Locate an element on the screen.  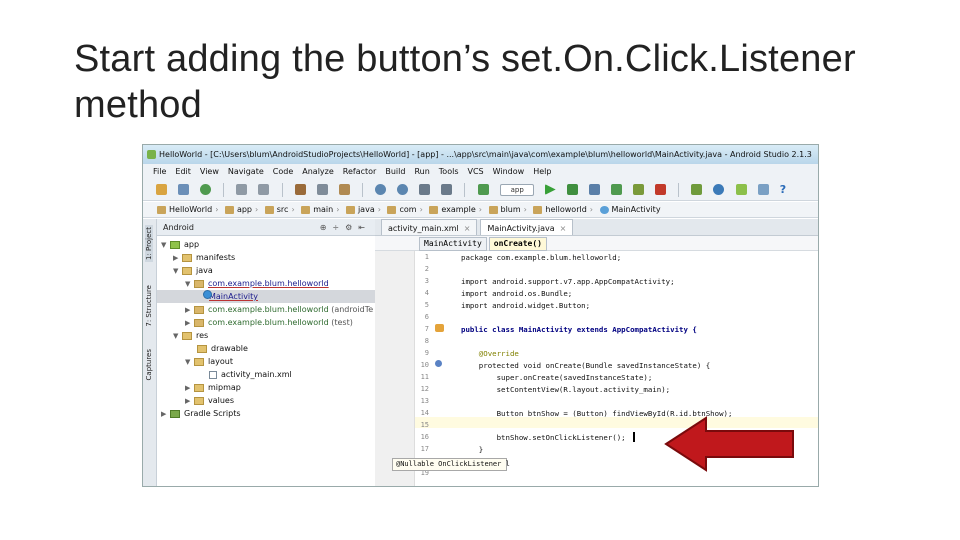
coverage-icon is located at coordinates (616, 189).